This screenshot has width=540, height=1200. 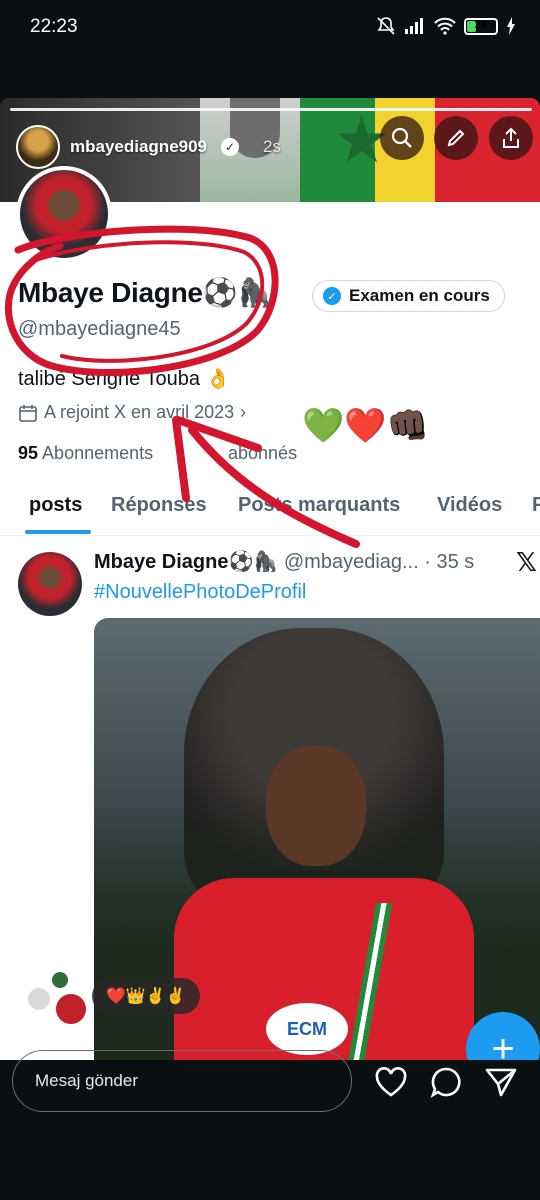 I want to click on bell-muted-icon, so click(x=386, y=26).